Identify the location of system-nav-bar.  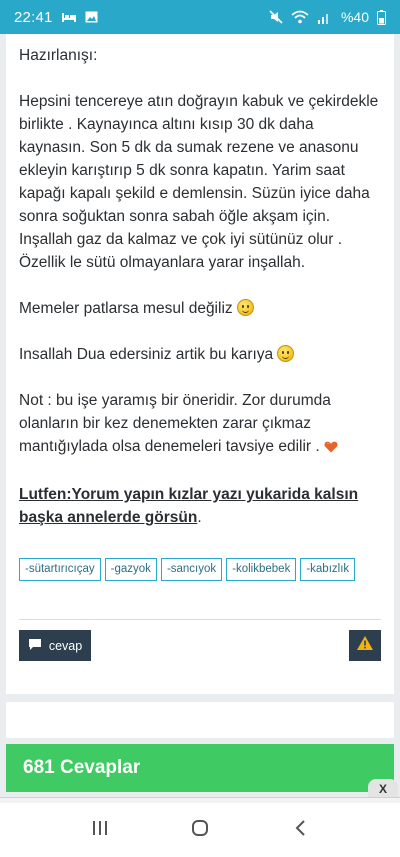
(200, 830).